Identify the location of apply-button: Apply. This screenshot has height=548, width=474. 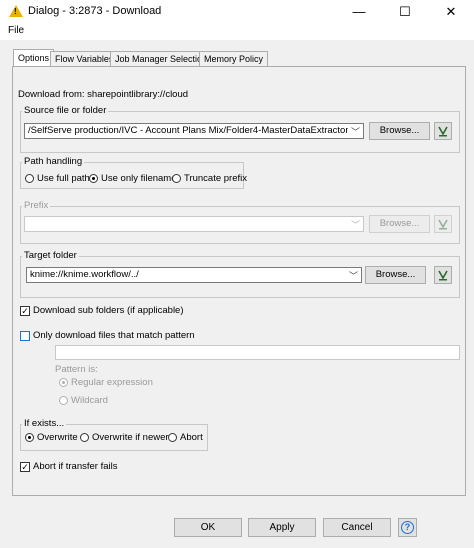
(282, 527).